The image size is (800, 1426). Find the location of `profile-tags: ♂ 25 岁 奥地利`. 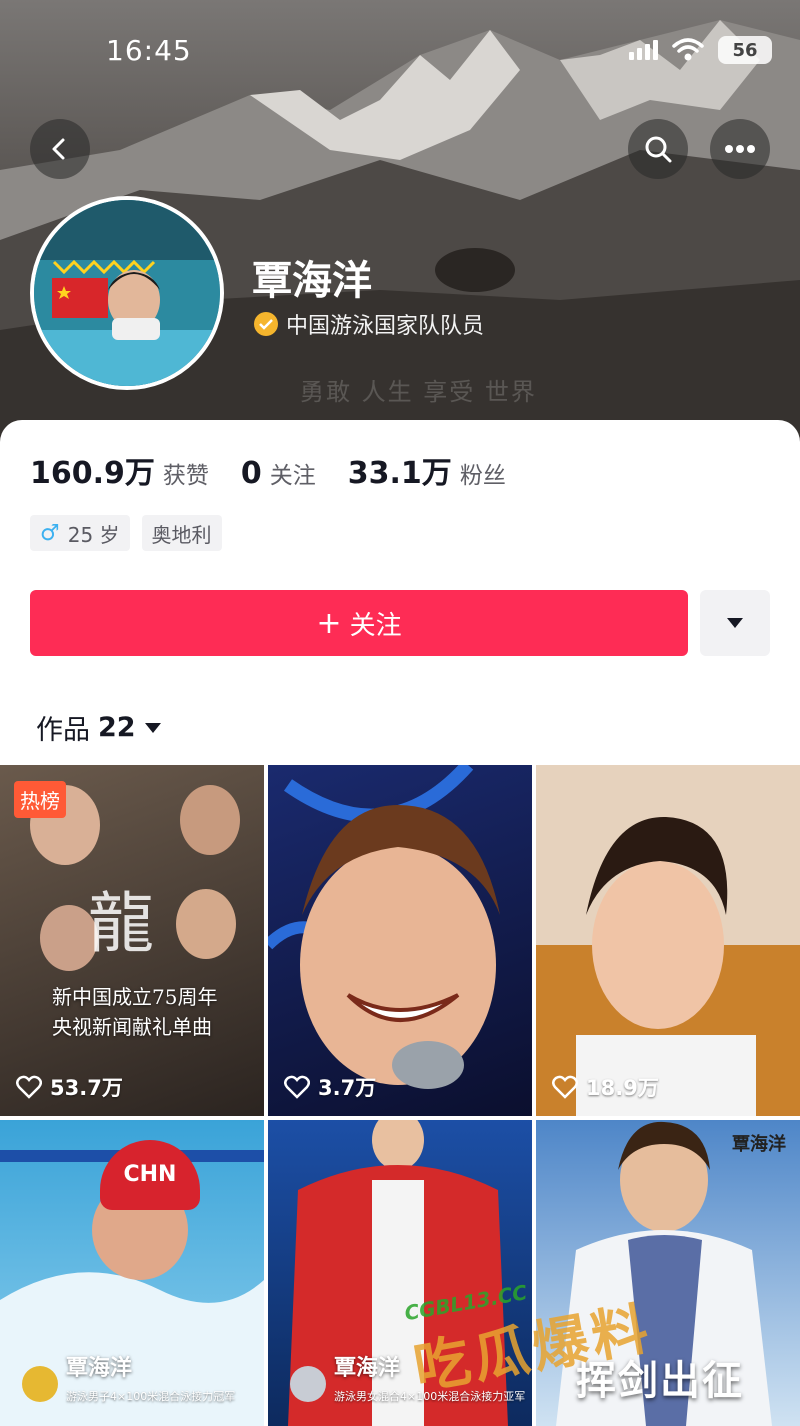

profile-tags: ♂ 25 岁 奥地利 is located at coordinates (126, 533).